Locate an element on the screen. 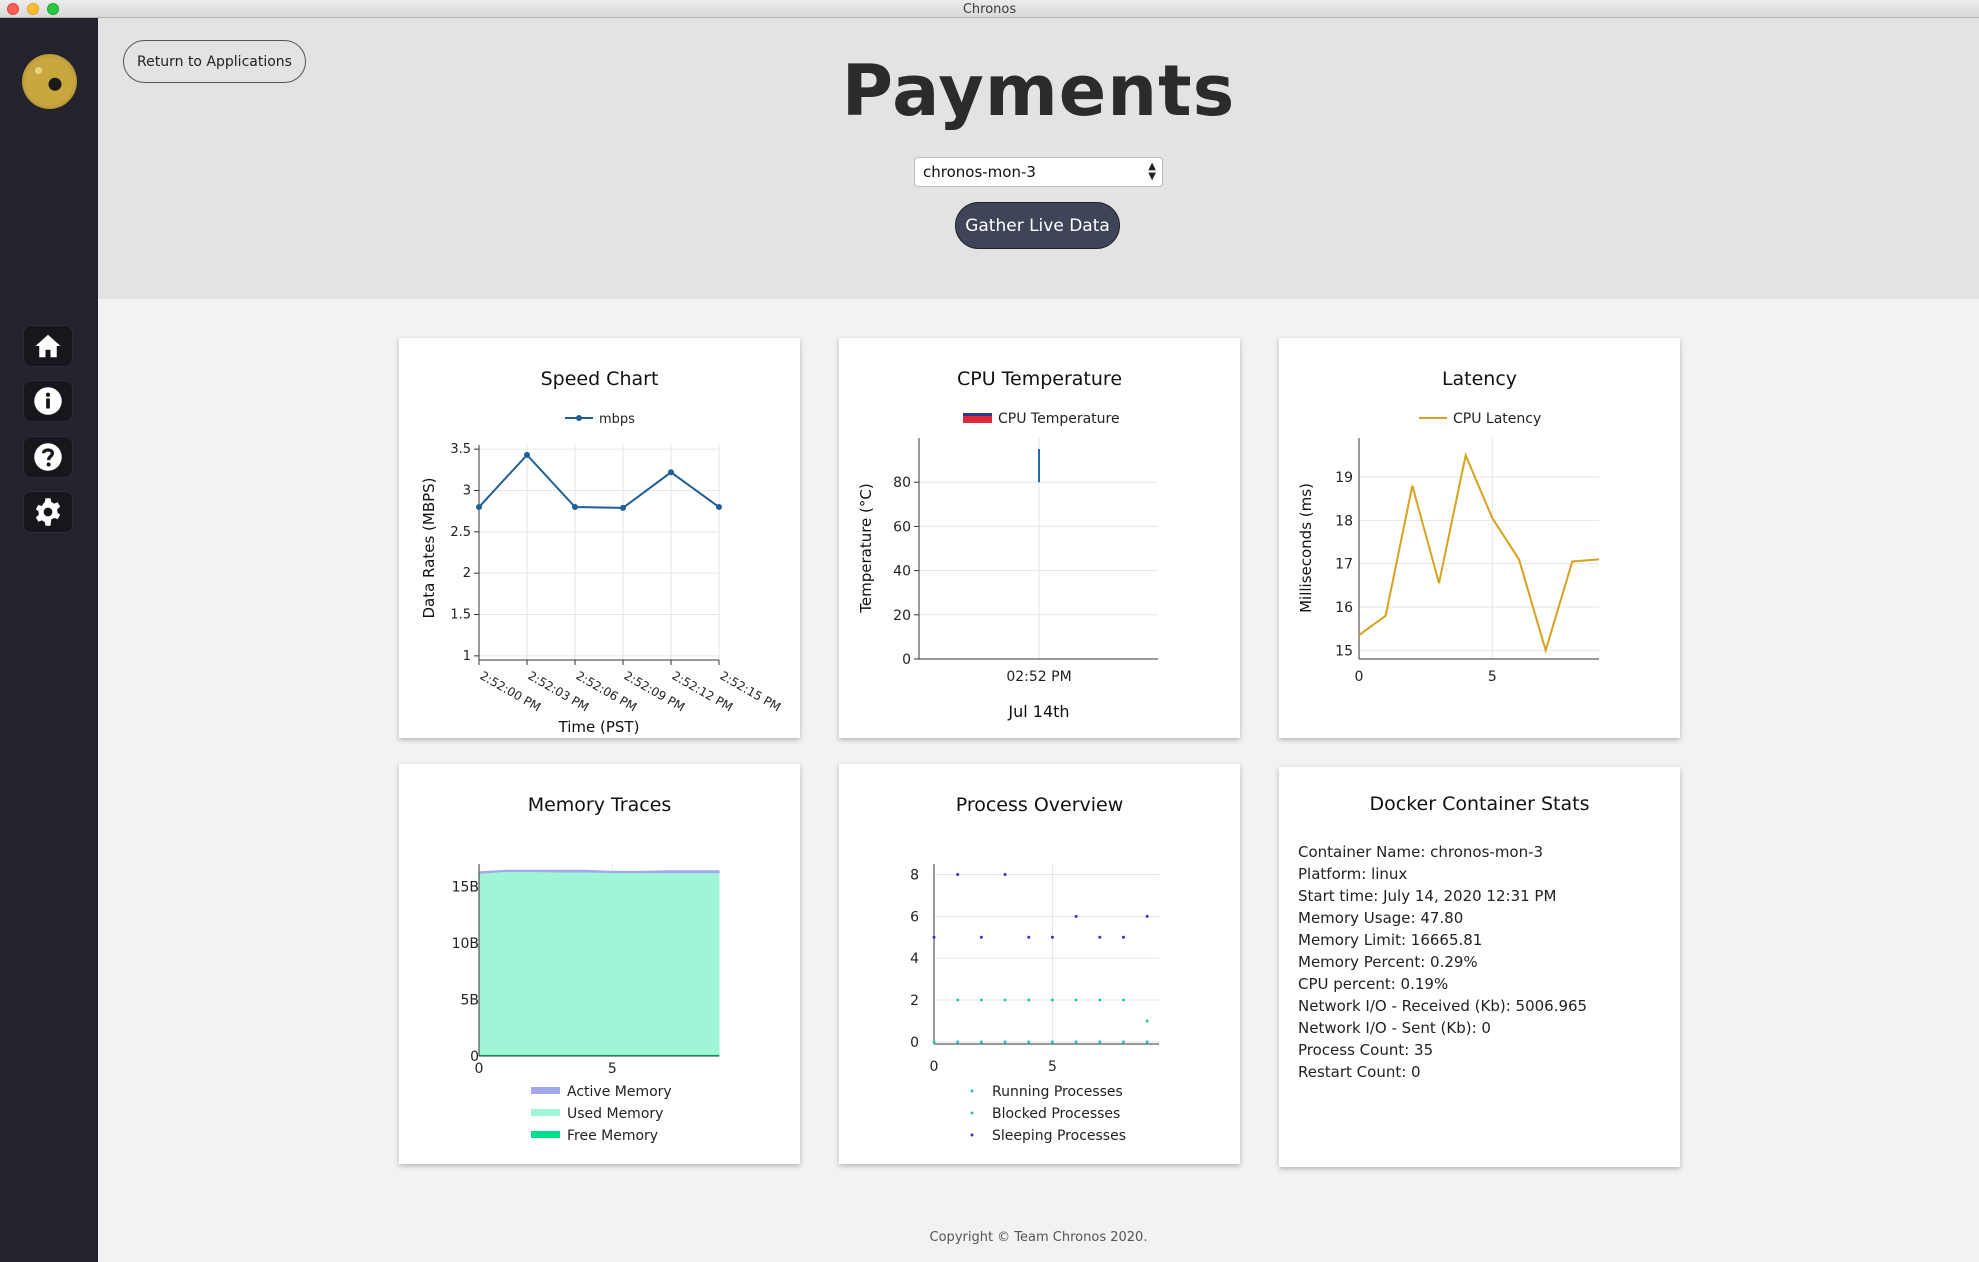 This screenshot has height=1262, width=1979. y-tick-label: 8 is located at coordinates (914, 875).